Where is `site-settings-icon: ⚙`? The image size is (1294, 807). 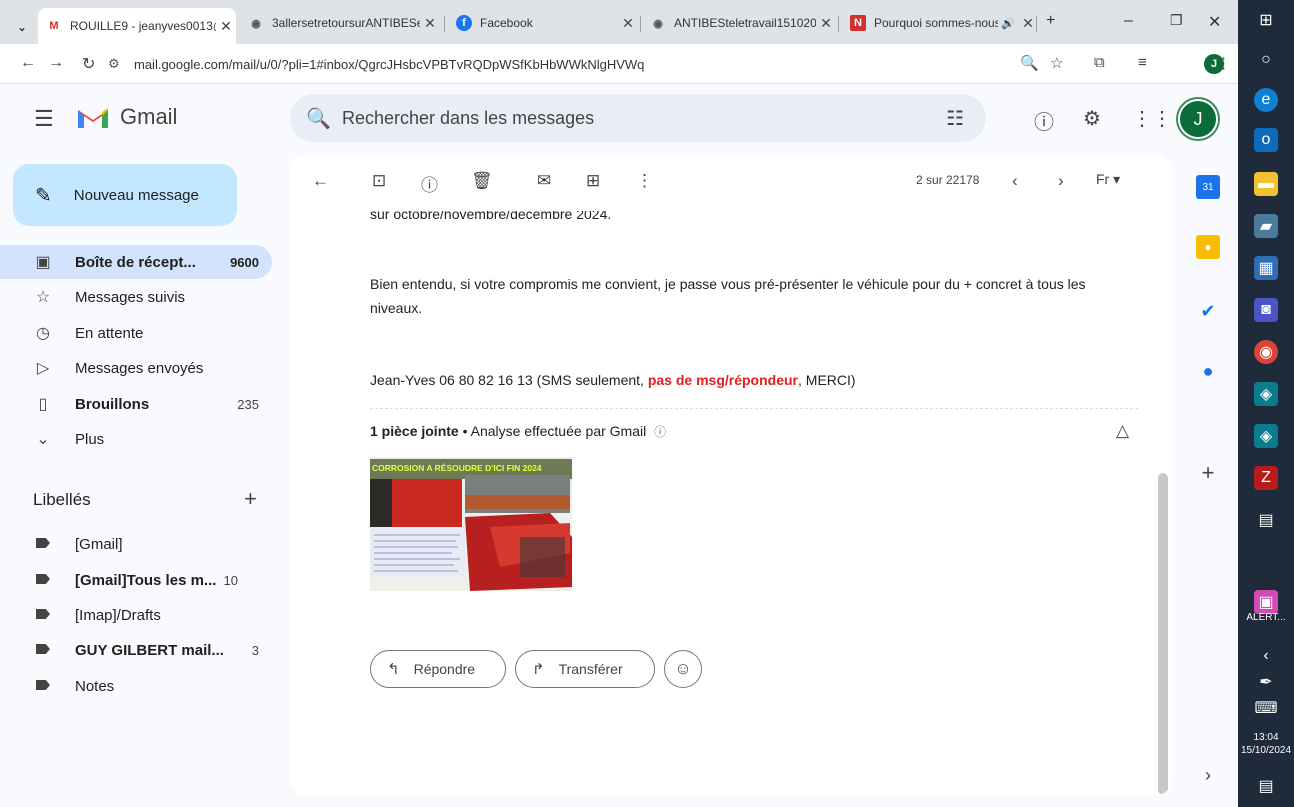 site-settings-icon: ⚙ is located at coordinates (117, 64).